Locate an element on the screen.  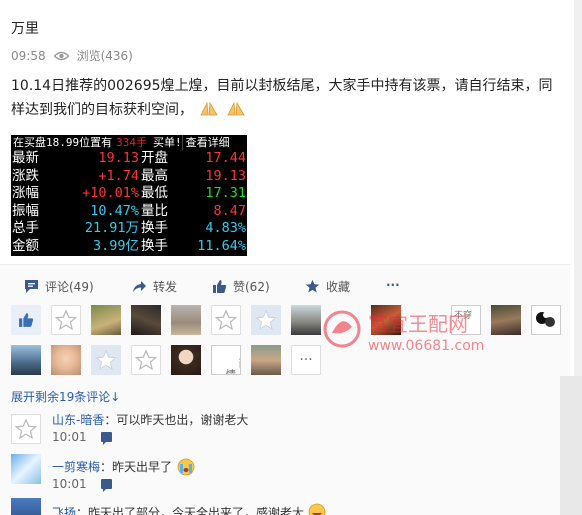
more-likers-button: ··· is located at coordinates (306, 360).